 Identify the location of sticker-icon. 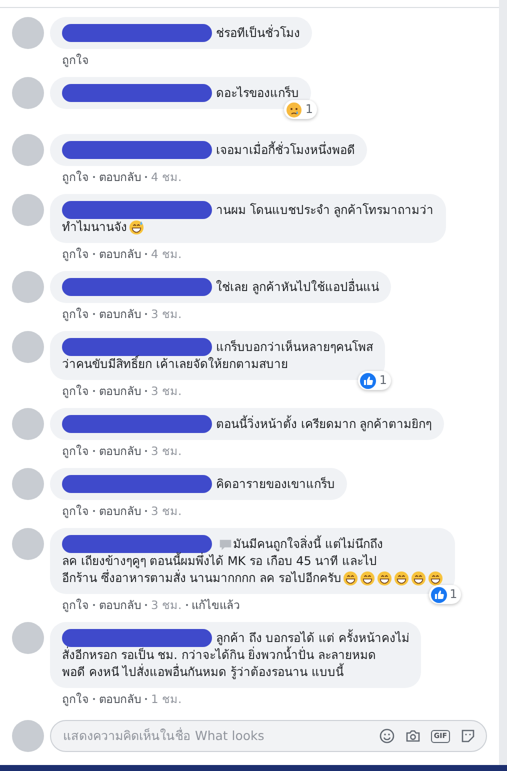
(468, 736).